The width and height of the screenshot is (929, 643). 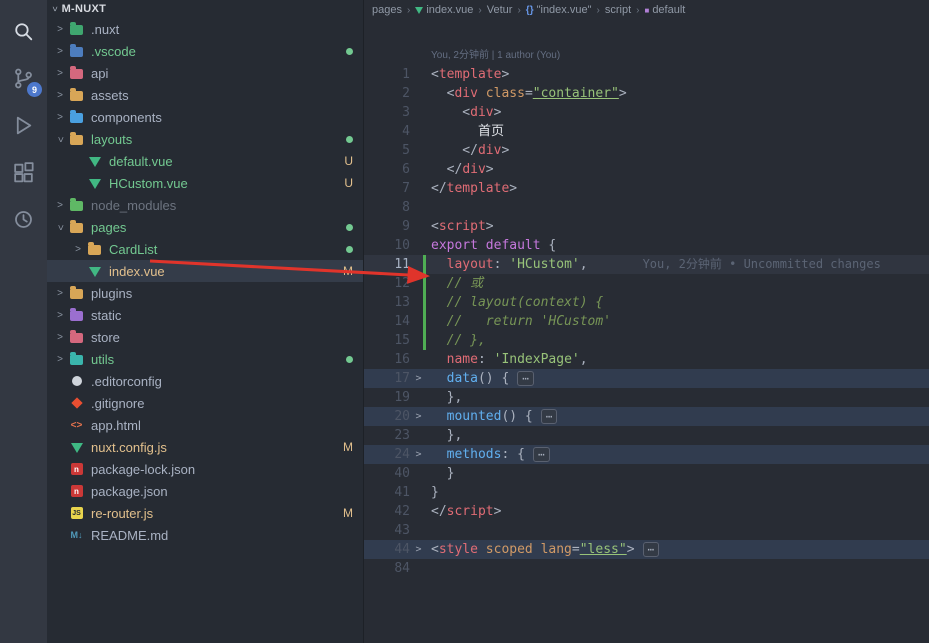 I want to click on tree-item-components: > components, so click(x=205, y=117).